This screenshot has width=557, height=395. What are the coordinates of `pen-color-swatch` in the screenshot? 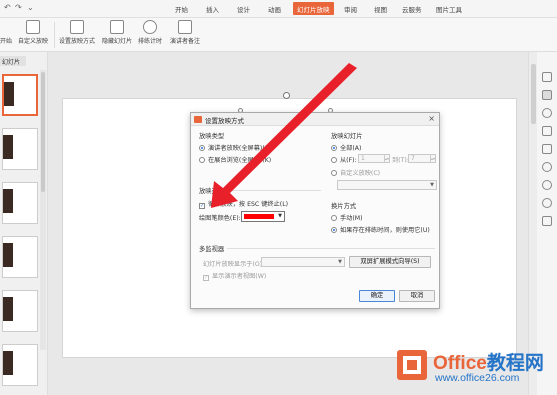 It's located at (259, 216).